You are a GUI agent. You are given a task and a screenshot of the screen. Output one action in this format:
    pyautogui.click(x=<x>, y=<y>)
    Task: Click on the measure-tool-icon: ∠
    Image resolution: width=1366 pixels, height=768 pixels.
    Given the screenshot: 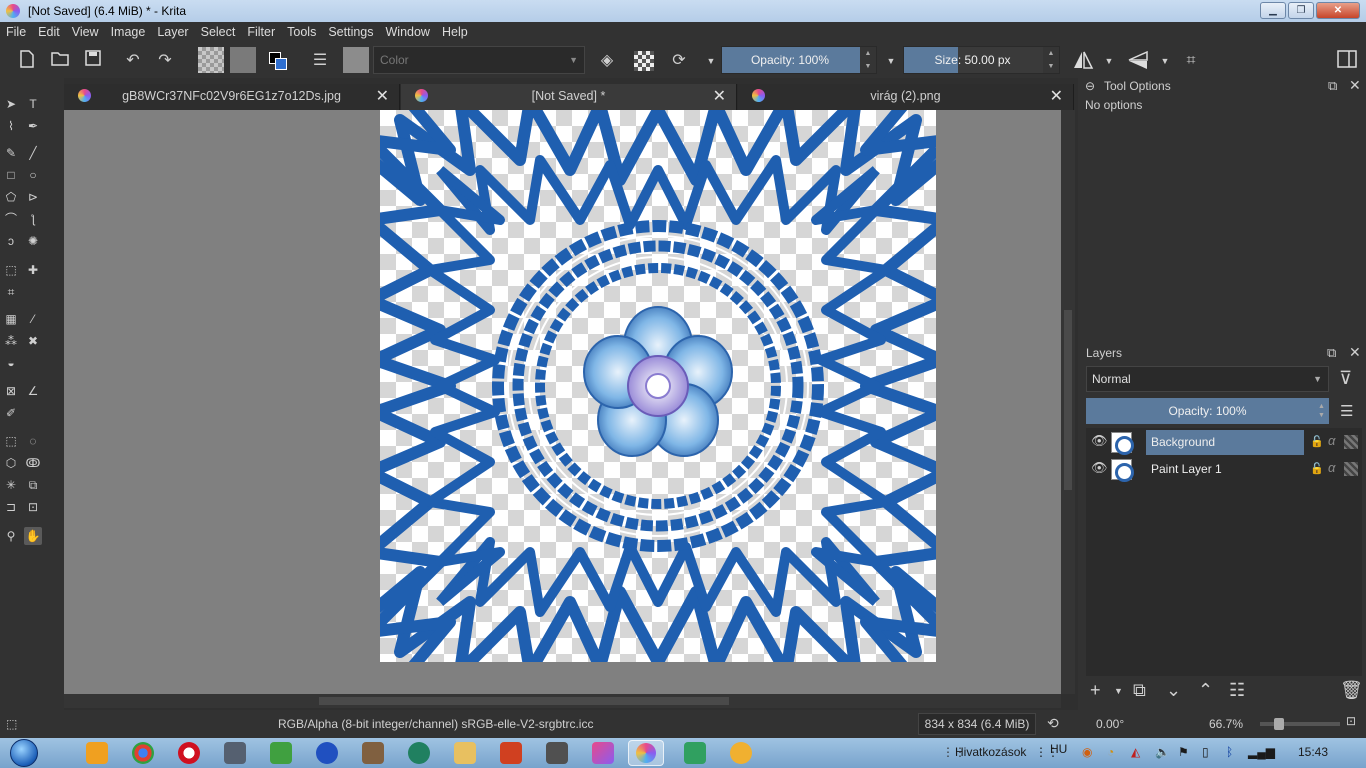 What is the action you would take?
    pyautogui.click(x=33, y=391)
    